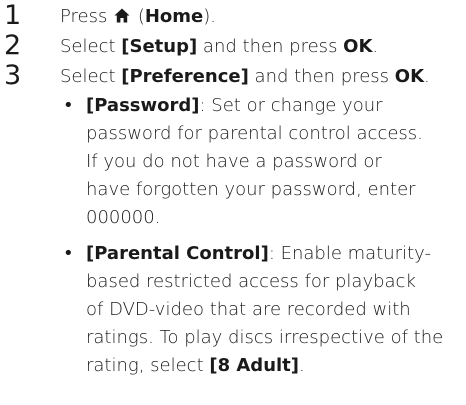 This screenshot has width=466, height=405. Describe the element at coordinates (13, 75) in the screenshot. I see `step-number: 3` at that location.